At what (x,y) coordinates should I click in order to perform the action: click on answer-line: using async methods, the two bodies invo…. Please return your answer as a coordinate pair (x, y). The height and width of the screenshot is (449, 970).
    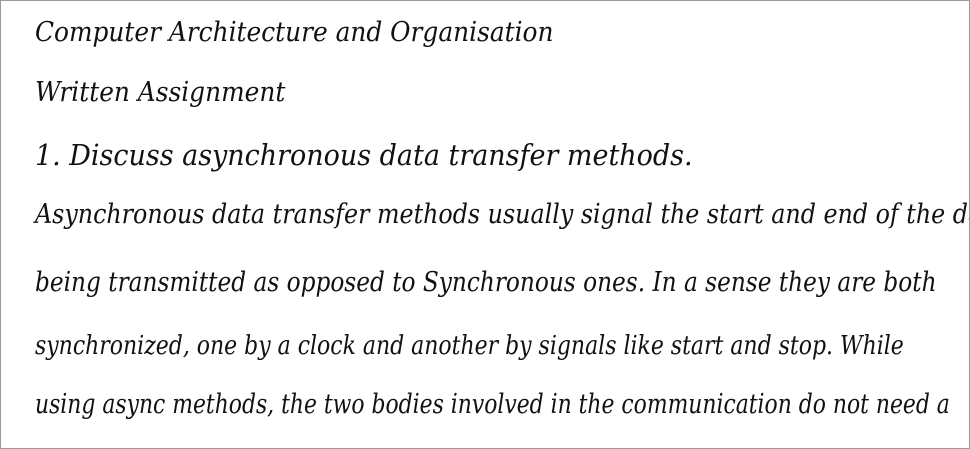
    Looking at the image, I should click on (492, 404).